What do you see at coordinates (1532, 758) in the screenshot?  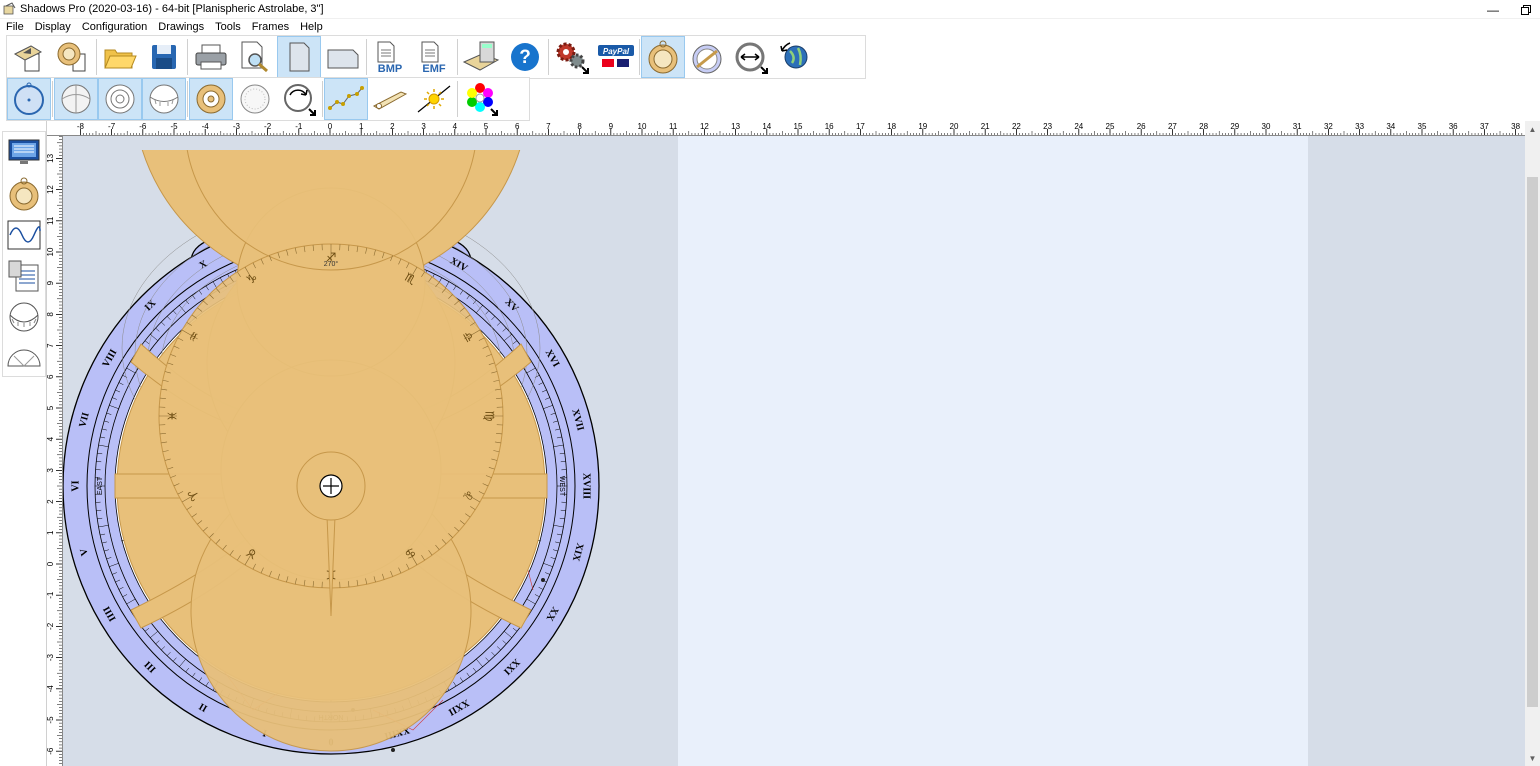 I see `scroll-down-arrow-icon: ▼` at bounding box center [1532, 758].